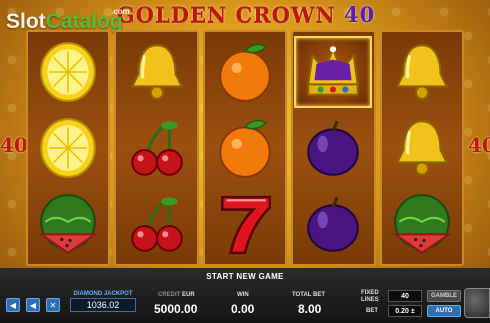 The image size is (490, 323). What do you see at coordinates (477, 303) in the screenshot?
I see `spin-button` at bounding box center [477, 303].